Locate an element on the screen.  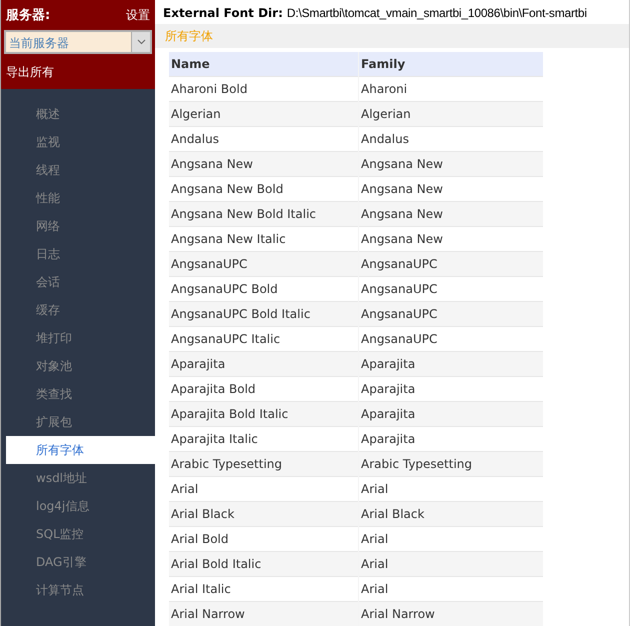
nav-item: log4j信息 is located at coordinates (80, 506).